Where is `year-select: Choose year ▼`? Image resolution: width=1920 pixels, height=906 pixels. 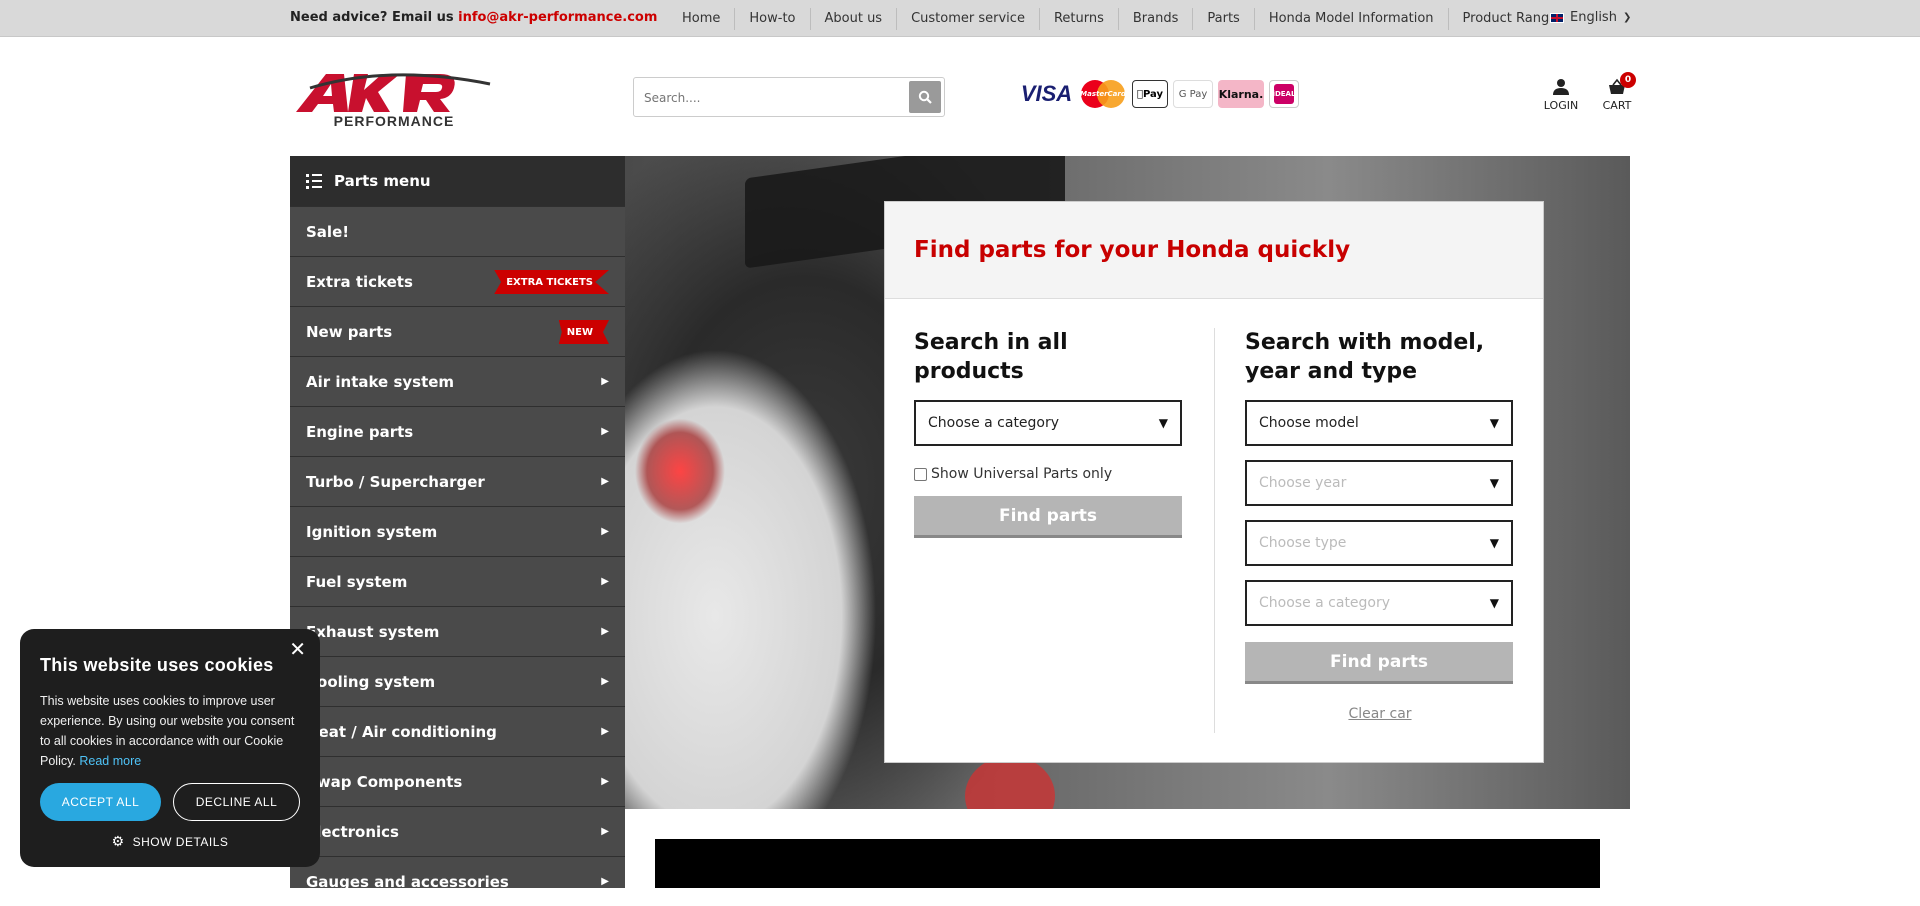 year-select: Choose year ▼ is located at coordinates (1379, 483).